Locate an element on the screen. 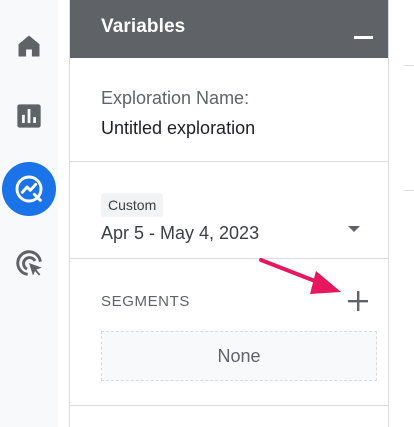  nav-item-home is located at coordinates (29, 46).